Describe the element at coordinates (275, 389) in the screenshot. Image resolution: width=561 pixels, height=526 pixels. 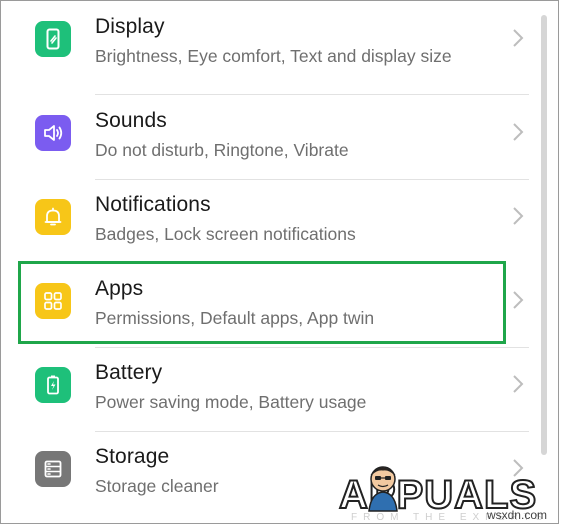
I see `settings-item-battery: Battery Power saving mode, Battery usage` at that location.